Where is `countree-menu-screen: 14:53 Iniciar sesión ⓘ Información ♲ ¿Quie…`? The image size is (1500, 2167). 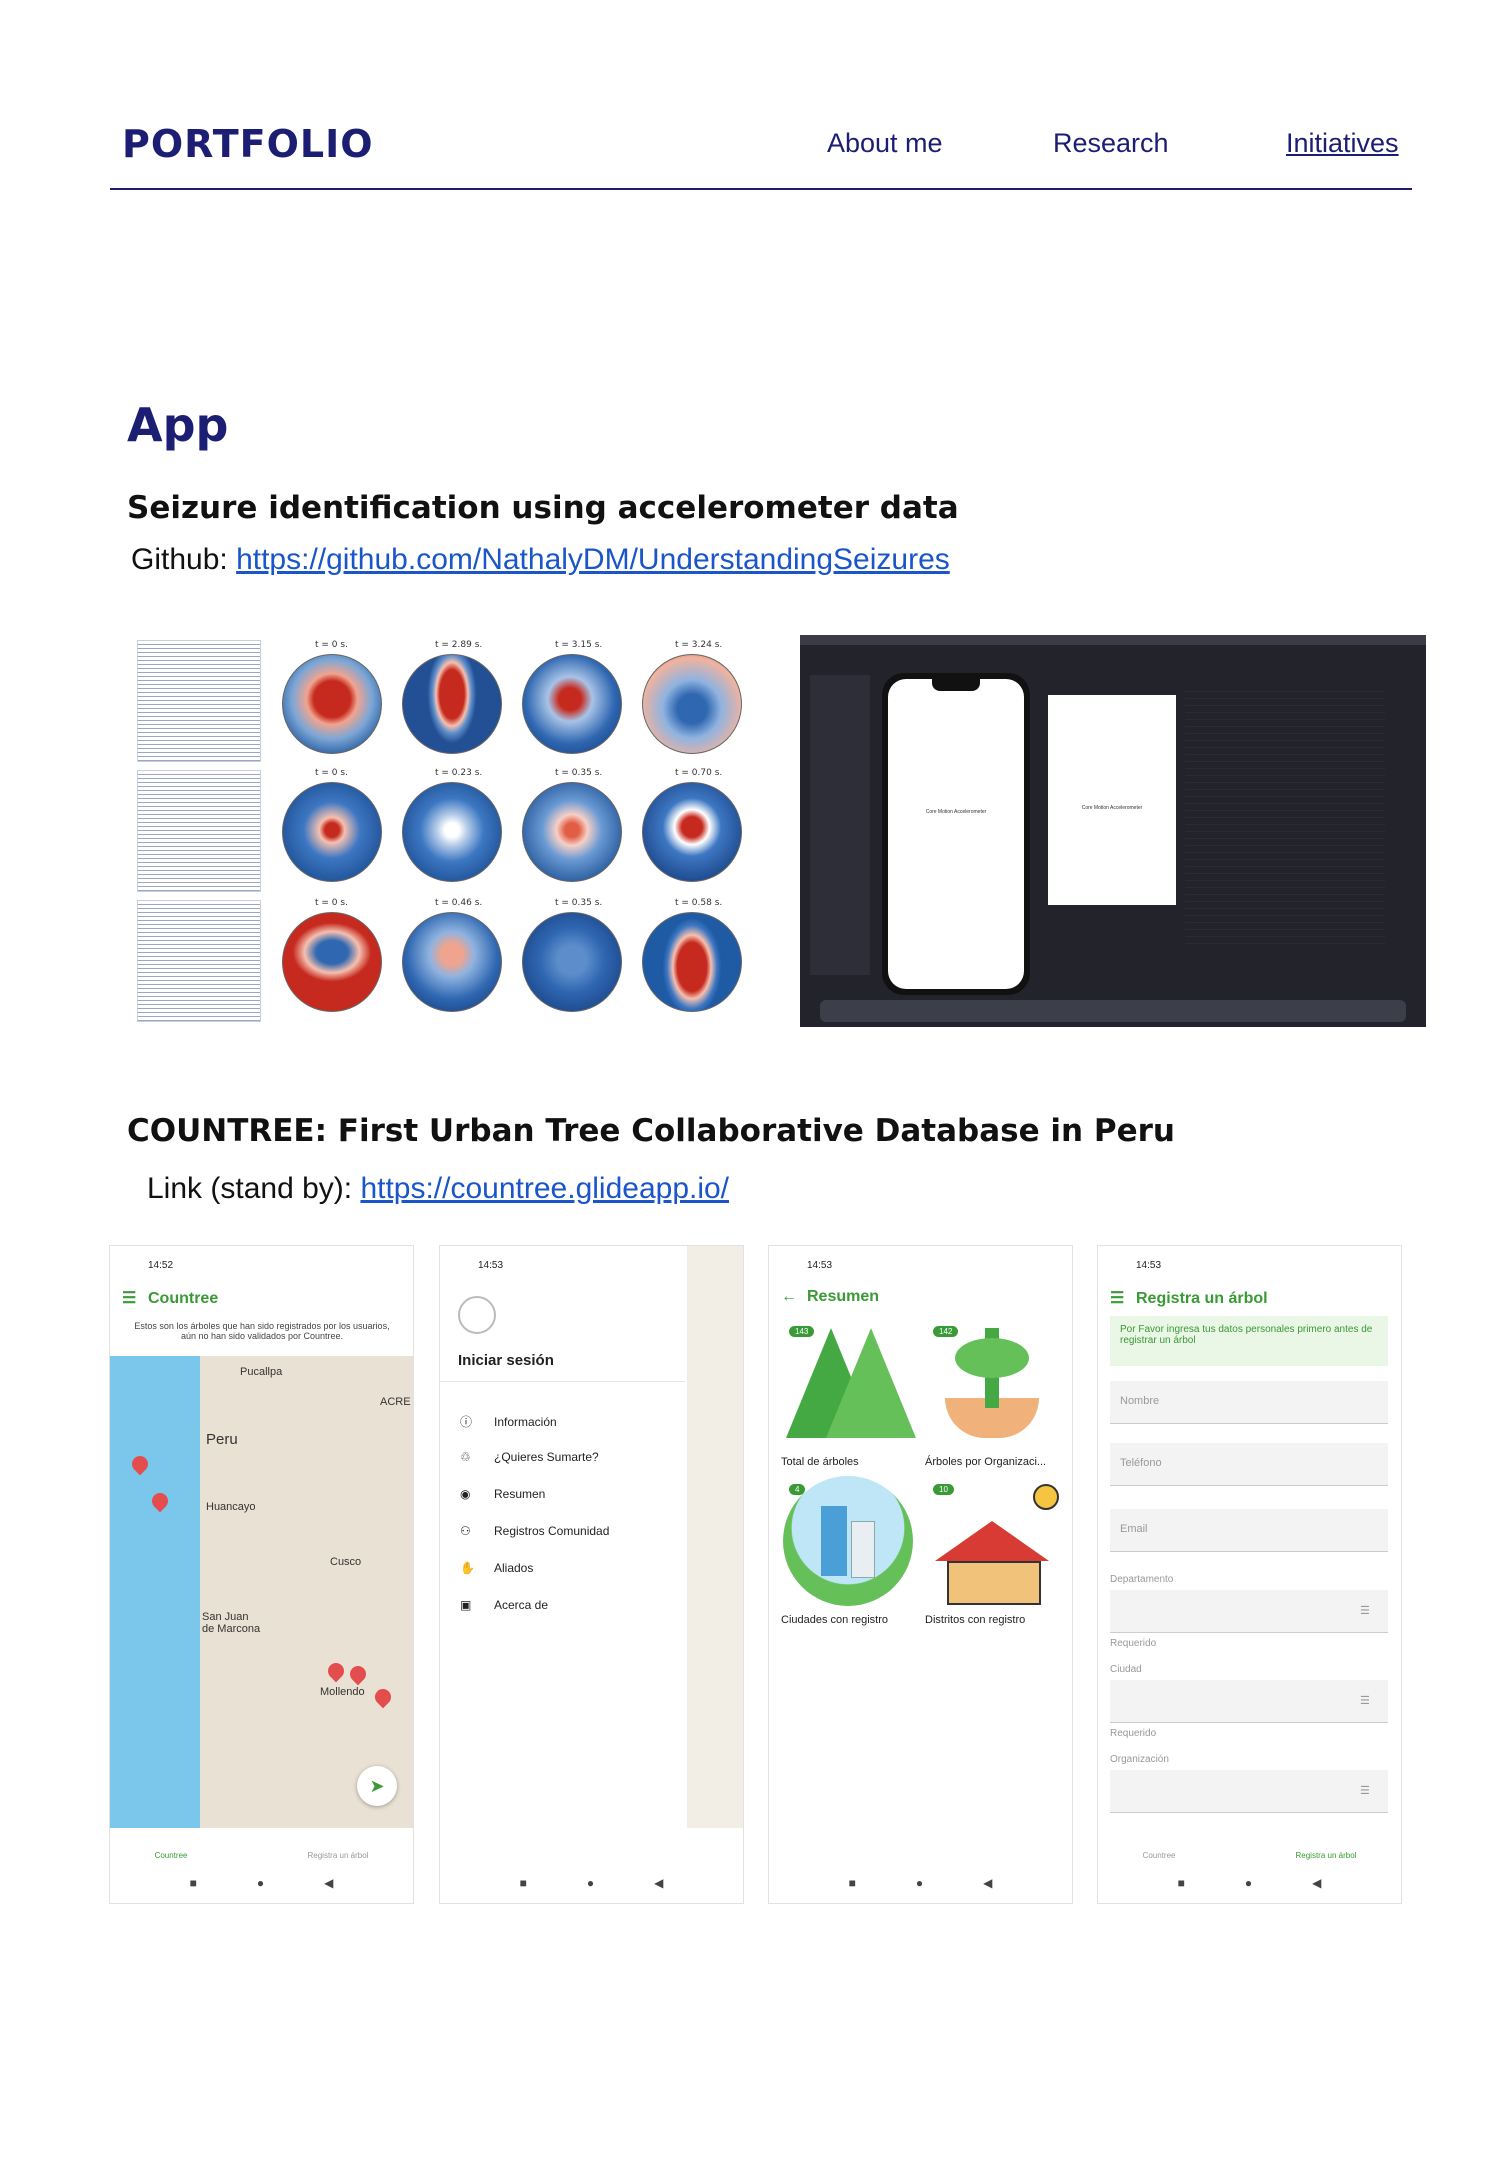
countree-menu-screen: 14:53 Iniciar sesión ⓘ Información ♲ ¿Quie… is located at coordinates (591, 1574).